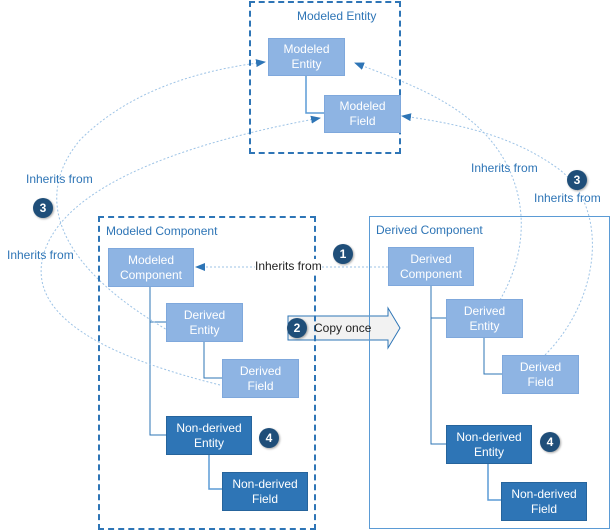 This screenshot has width=612, height=531. I want to click on node-mc-derived-field: Derived Field, so click(260, 378).